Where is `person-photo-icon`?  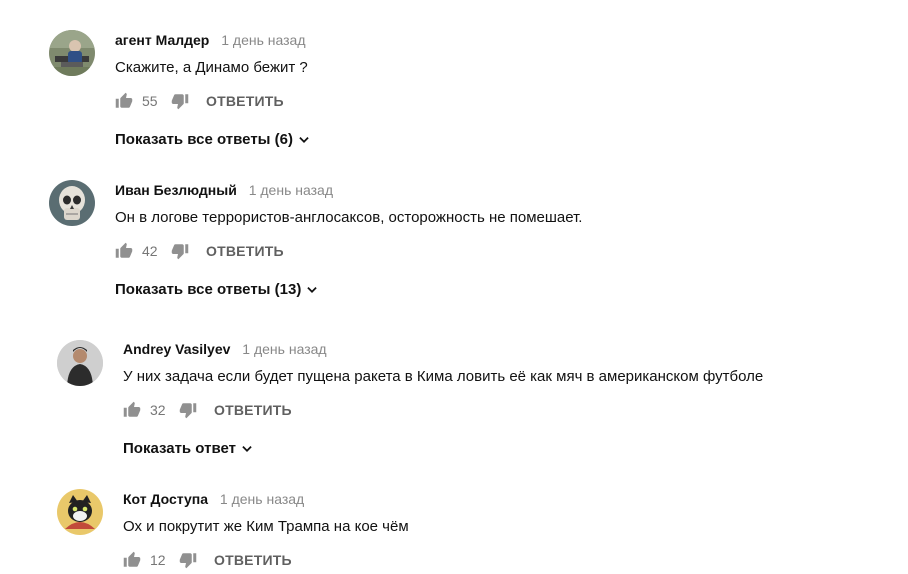
person-photo-icon is located at coordinates (80, 363).